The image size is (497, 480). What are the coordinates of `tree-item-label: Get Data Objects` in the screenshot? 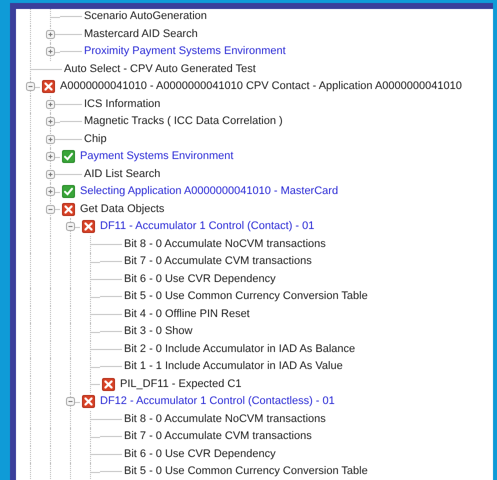 It's located at (121, 209).